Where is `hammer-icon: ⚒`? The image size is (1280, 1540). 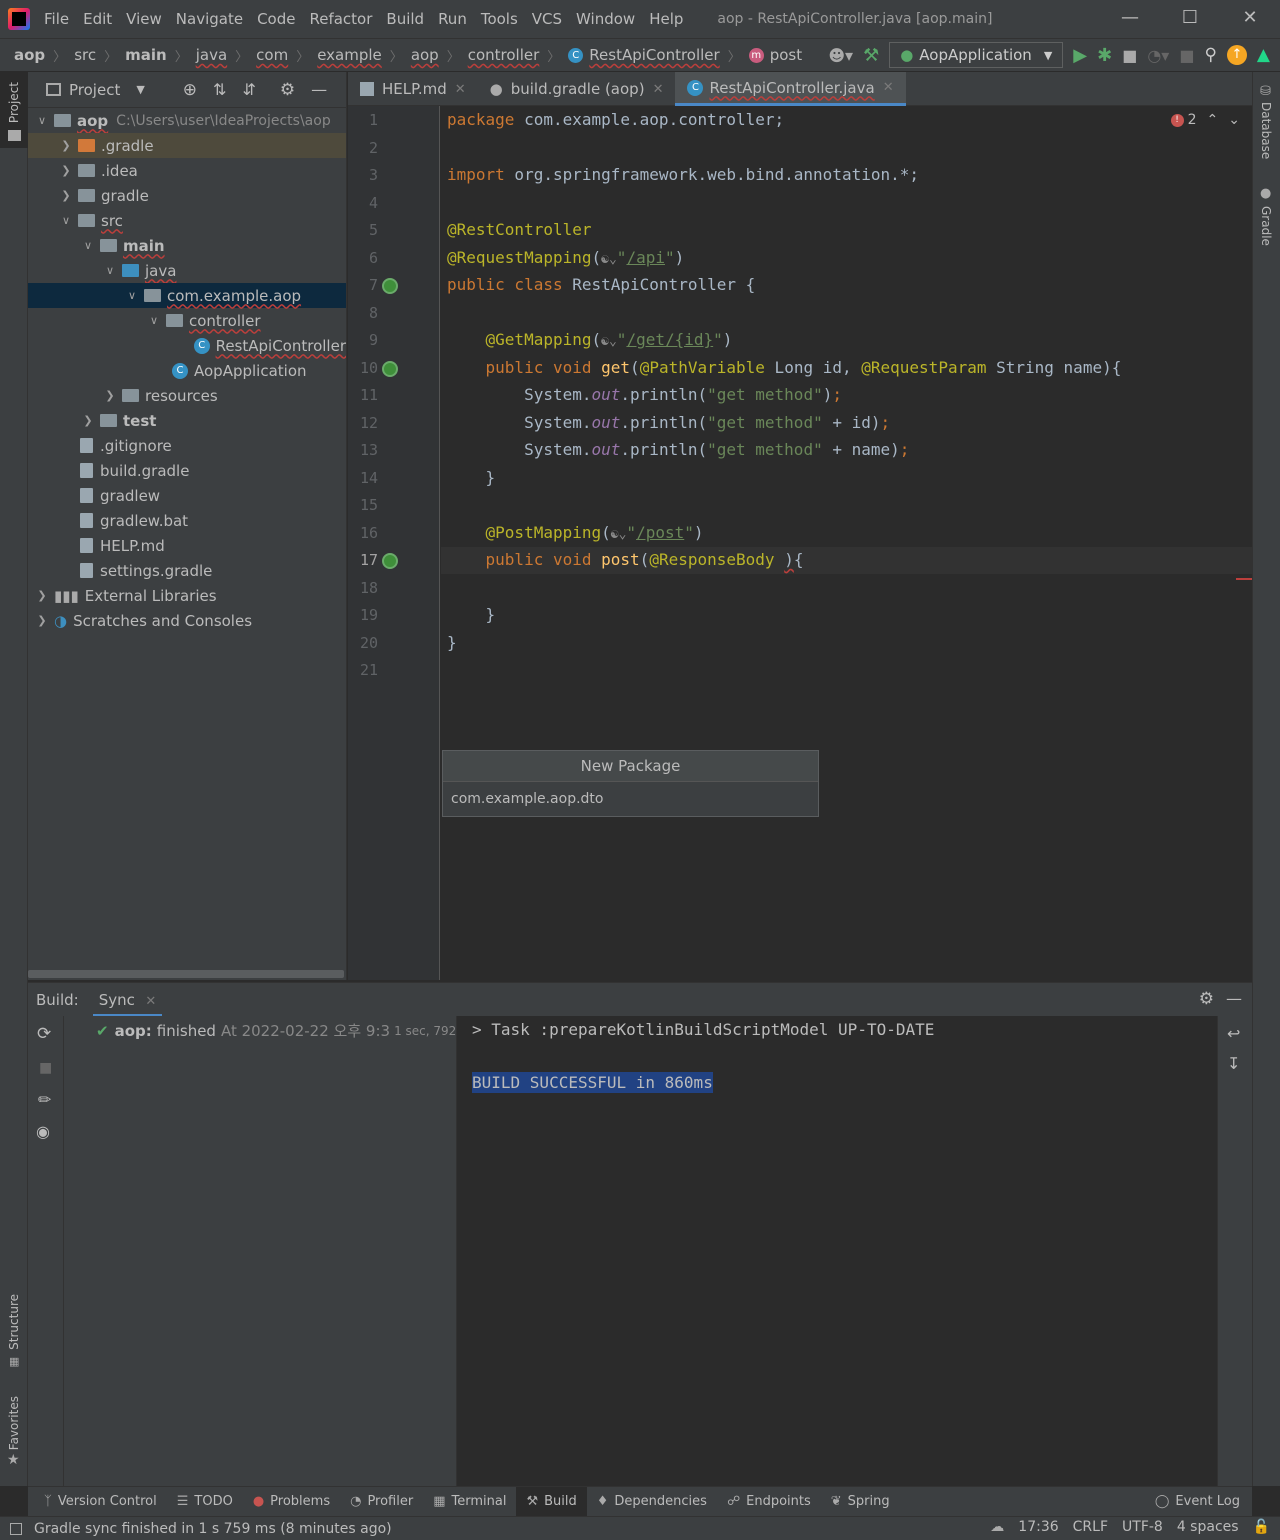 hammer-icon: ⚒ is located at coordinates (871, 55).